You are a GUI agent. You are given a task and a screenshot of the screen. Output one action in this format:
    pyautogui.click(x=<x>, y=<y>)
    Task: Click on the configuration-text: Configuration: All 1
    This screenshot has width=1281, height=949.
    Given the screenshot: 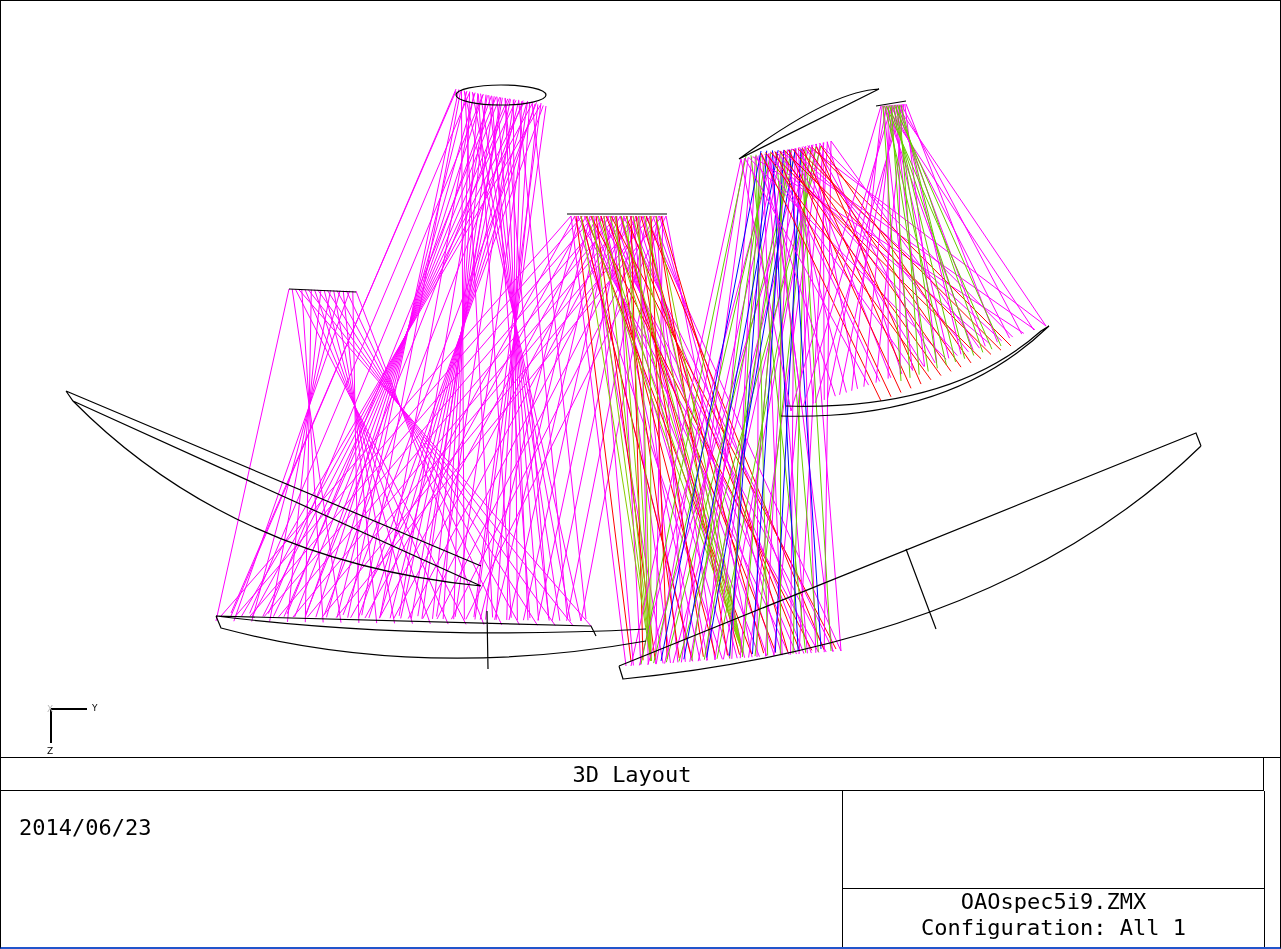 What is the action you would take?
    pyautogui.click(x=1053, y=928)
    